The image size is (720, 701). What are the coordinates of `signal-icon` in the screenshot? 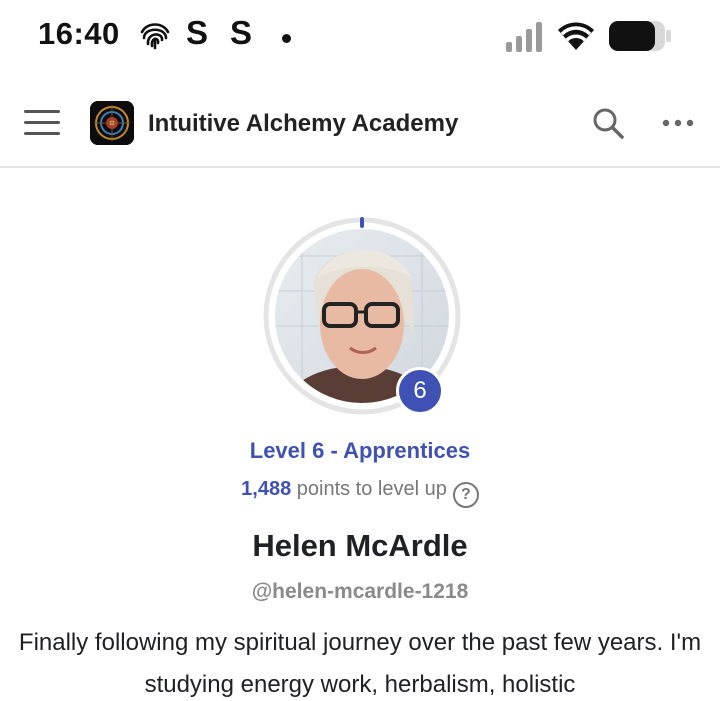 It's located at (524, 37).